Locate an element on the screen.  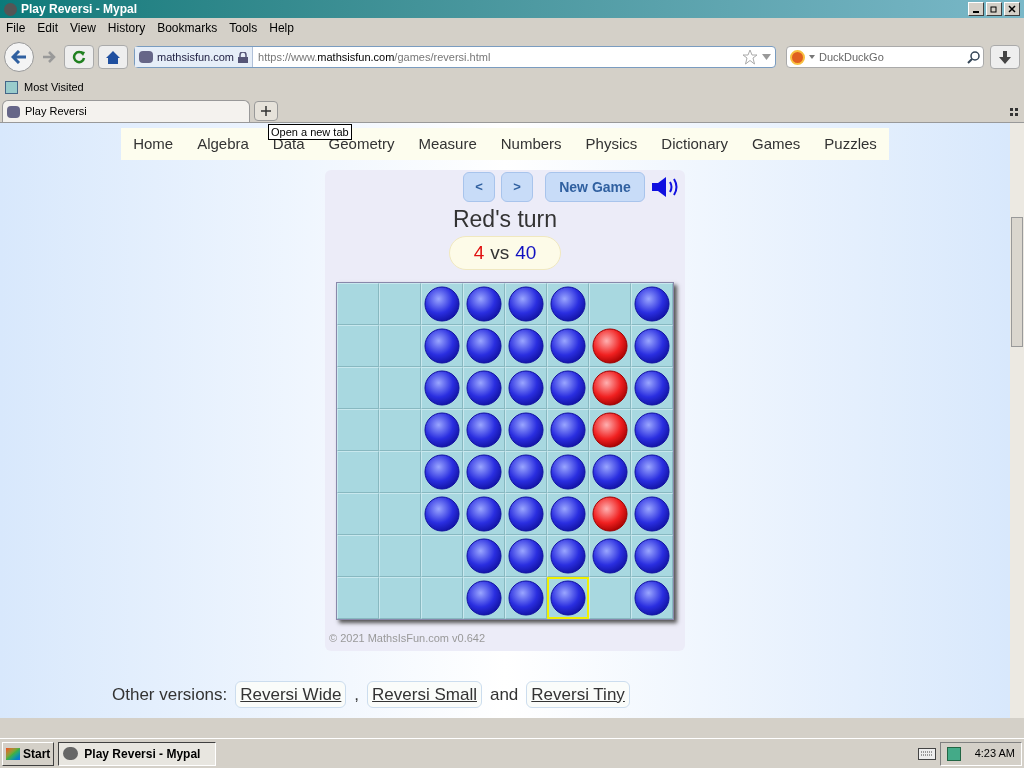
restore-icon is located at coordinates (994, 9).